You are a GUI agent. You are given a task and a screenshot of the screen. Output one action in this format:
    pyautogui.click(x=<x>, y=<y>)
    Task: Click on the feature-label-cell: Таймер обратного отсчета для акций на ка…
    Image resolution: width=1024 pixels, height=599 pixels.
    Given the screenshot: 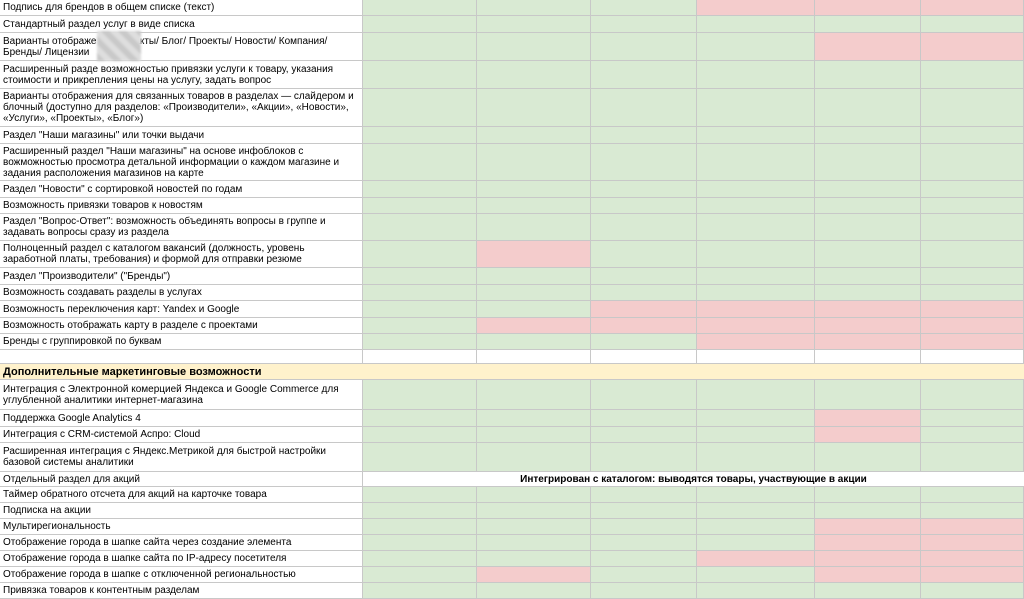 What is the action you would take?
    pyautogui.click(x=181, y=495)
    